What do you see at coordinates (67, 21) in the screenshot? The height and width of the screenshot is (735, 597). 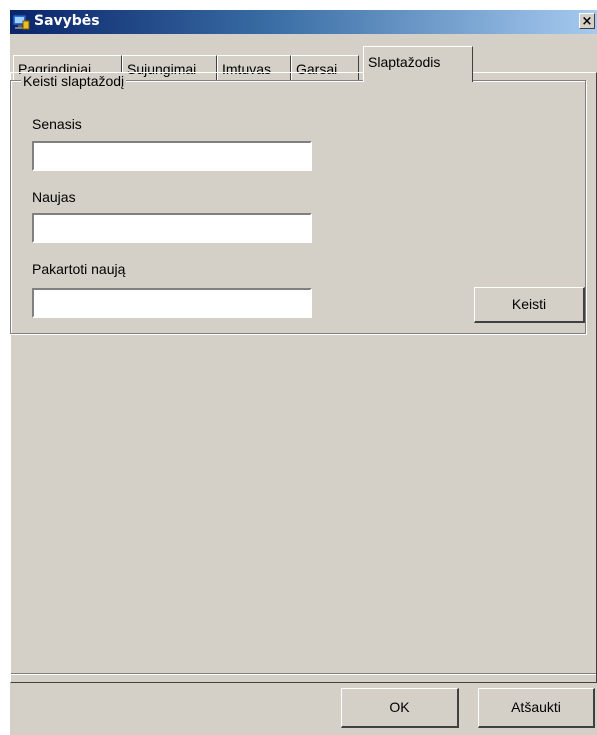 I see `window-title: Savybės` at bounding box center [67, 21].